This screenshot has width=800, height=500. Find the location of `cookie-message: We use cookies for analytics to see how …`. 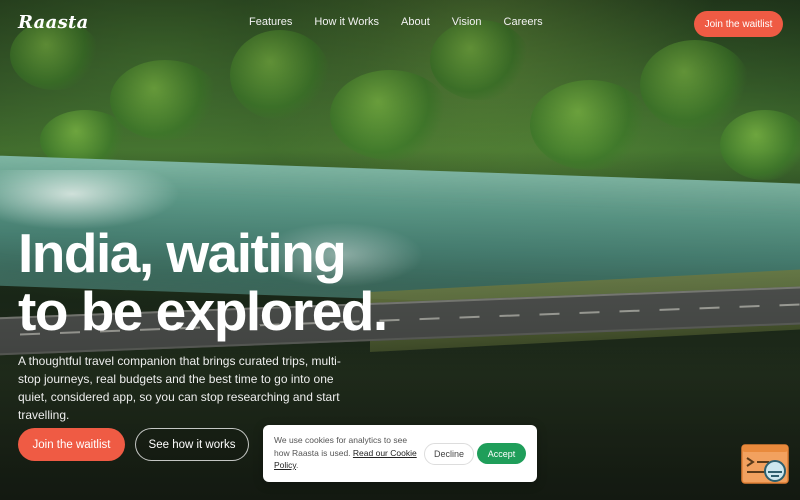

cookie-message: We use cookies for analytics to see how … is located at coordinates (346, 453).